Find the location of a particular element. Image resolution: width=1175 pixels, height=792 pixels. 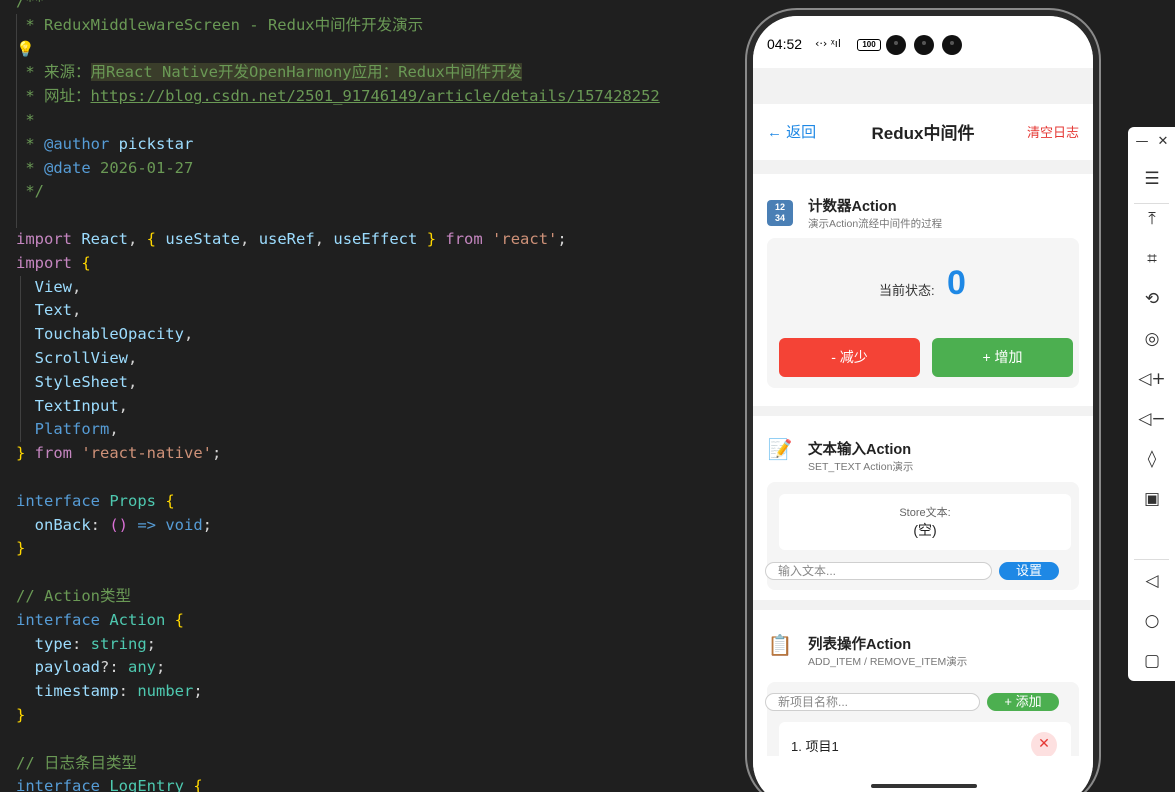

code-token: 用React Native开发OpenHarmony应用：Redux中间件开发 is located at coordinates (306, 72).